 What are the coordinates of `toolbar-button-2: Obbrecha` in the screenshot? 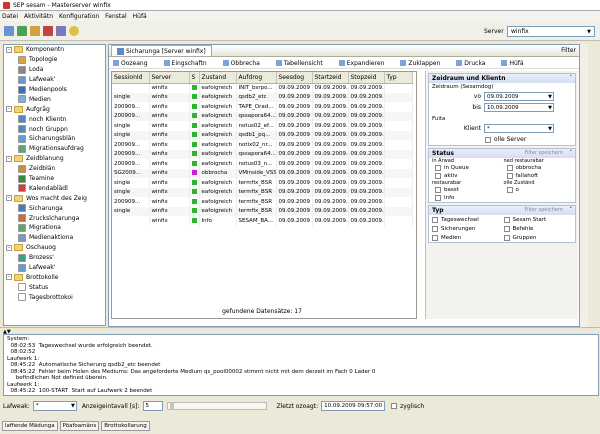 It's located at (245, 63).